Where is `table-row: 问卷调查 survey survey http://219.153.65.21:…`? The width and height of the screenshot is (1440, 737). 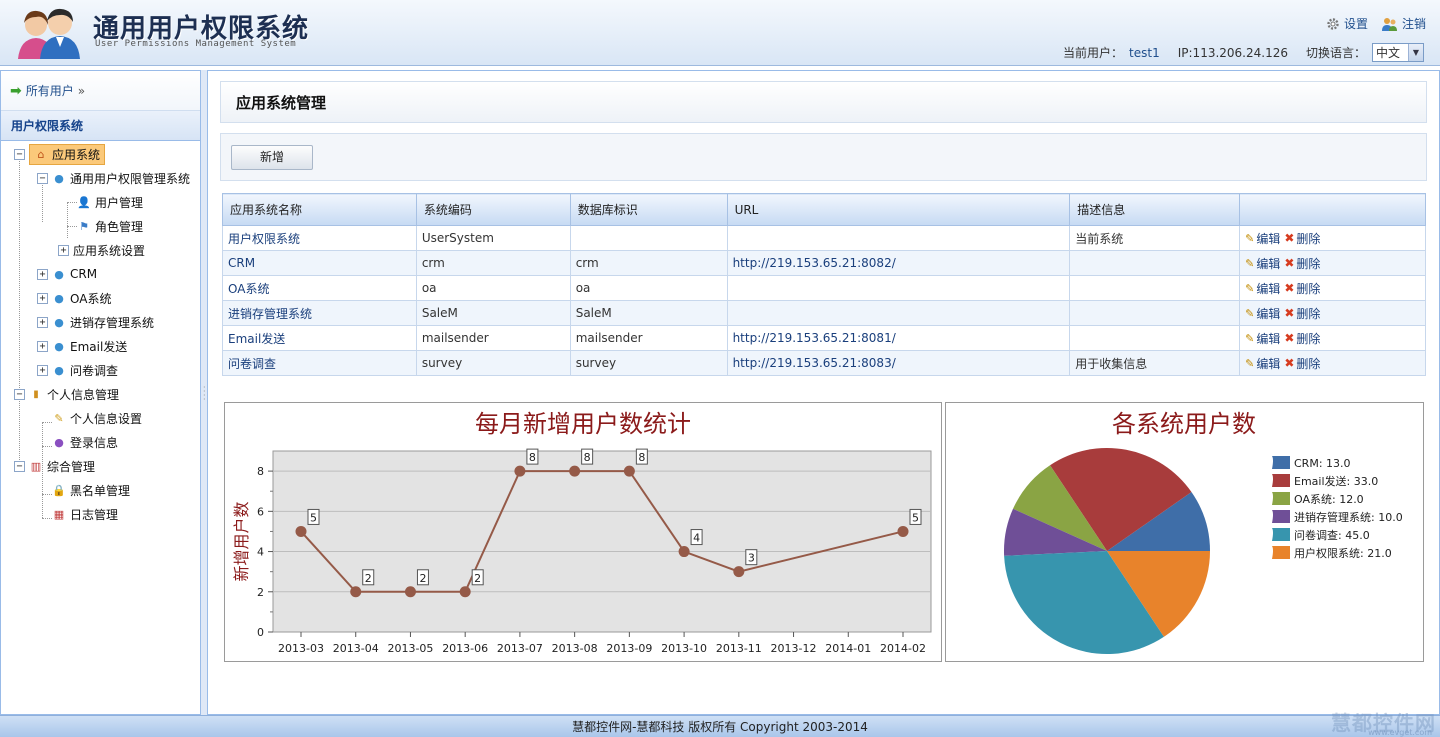
table-row: 问卷调查 survey survey http://219.153.65.21:… is located at coordinates (824, 363).